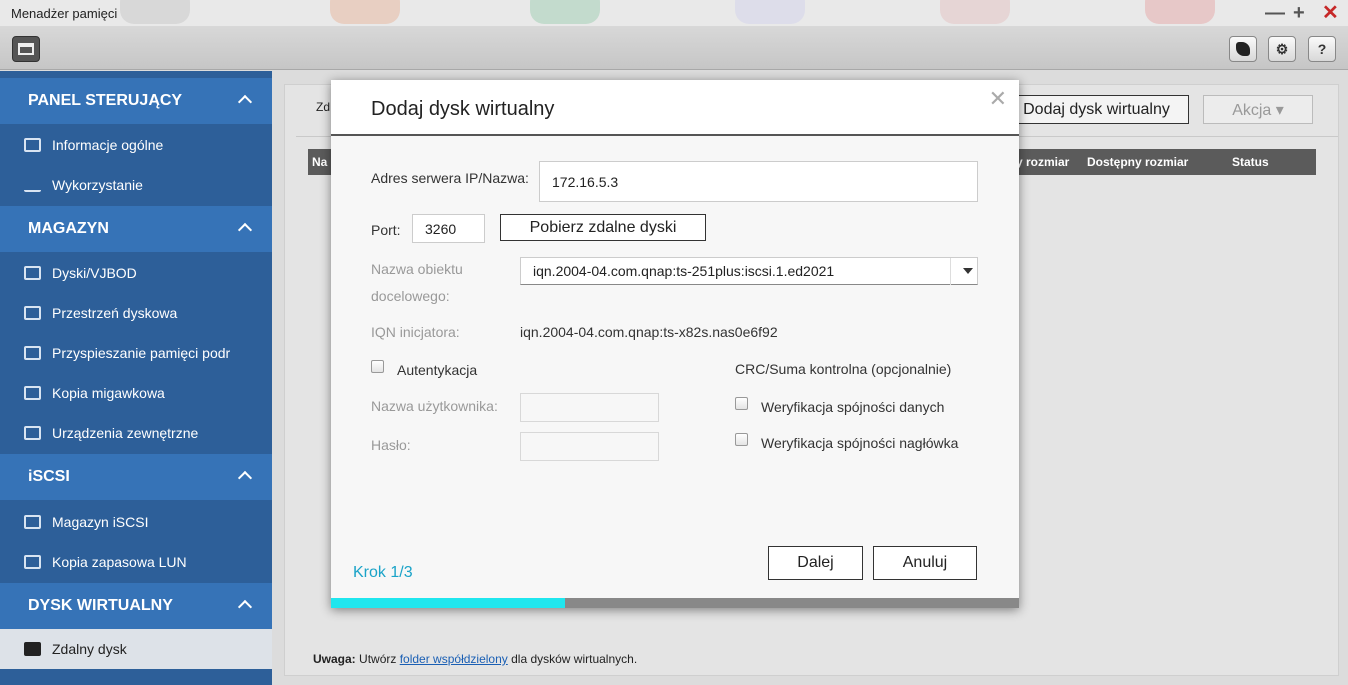  Describe the element at coordinates (741, 439) in the screenshot. I see `header-digest-checkbox` at that location.